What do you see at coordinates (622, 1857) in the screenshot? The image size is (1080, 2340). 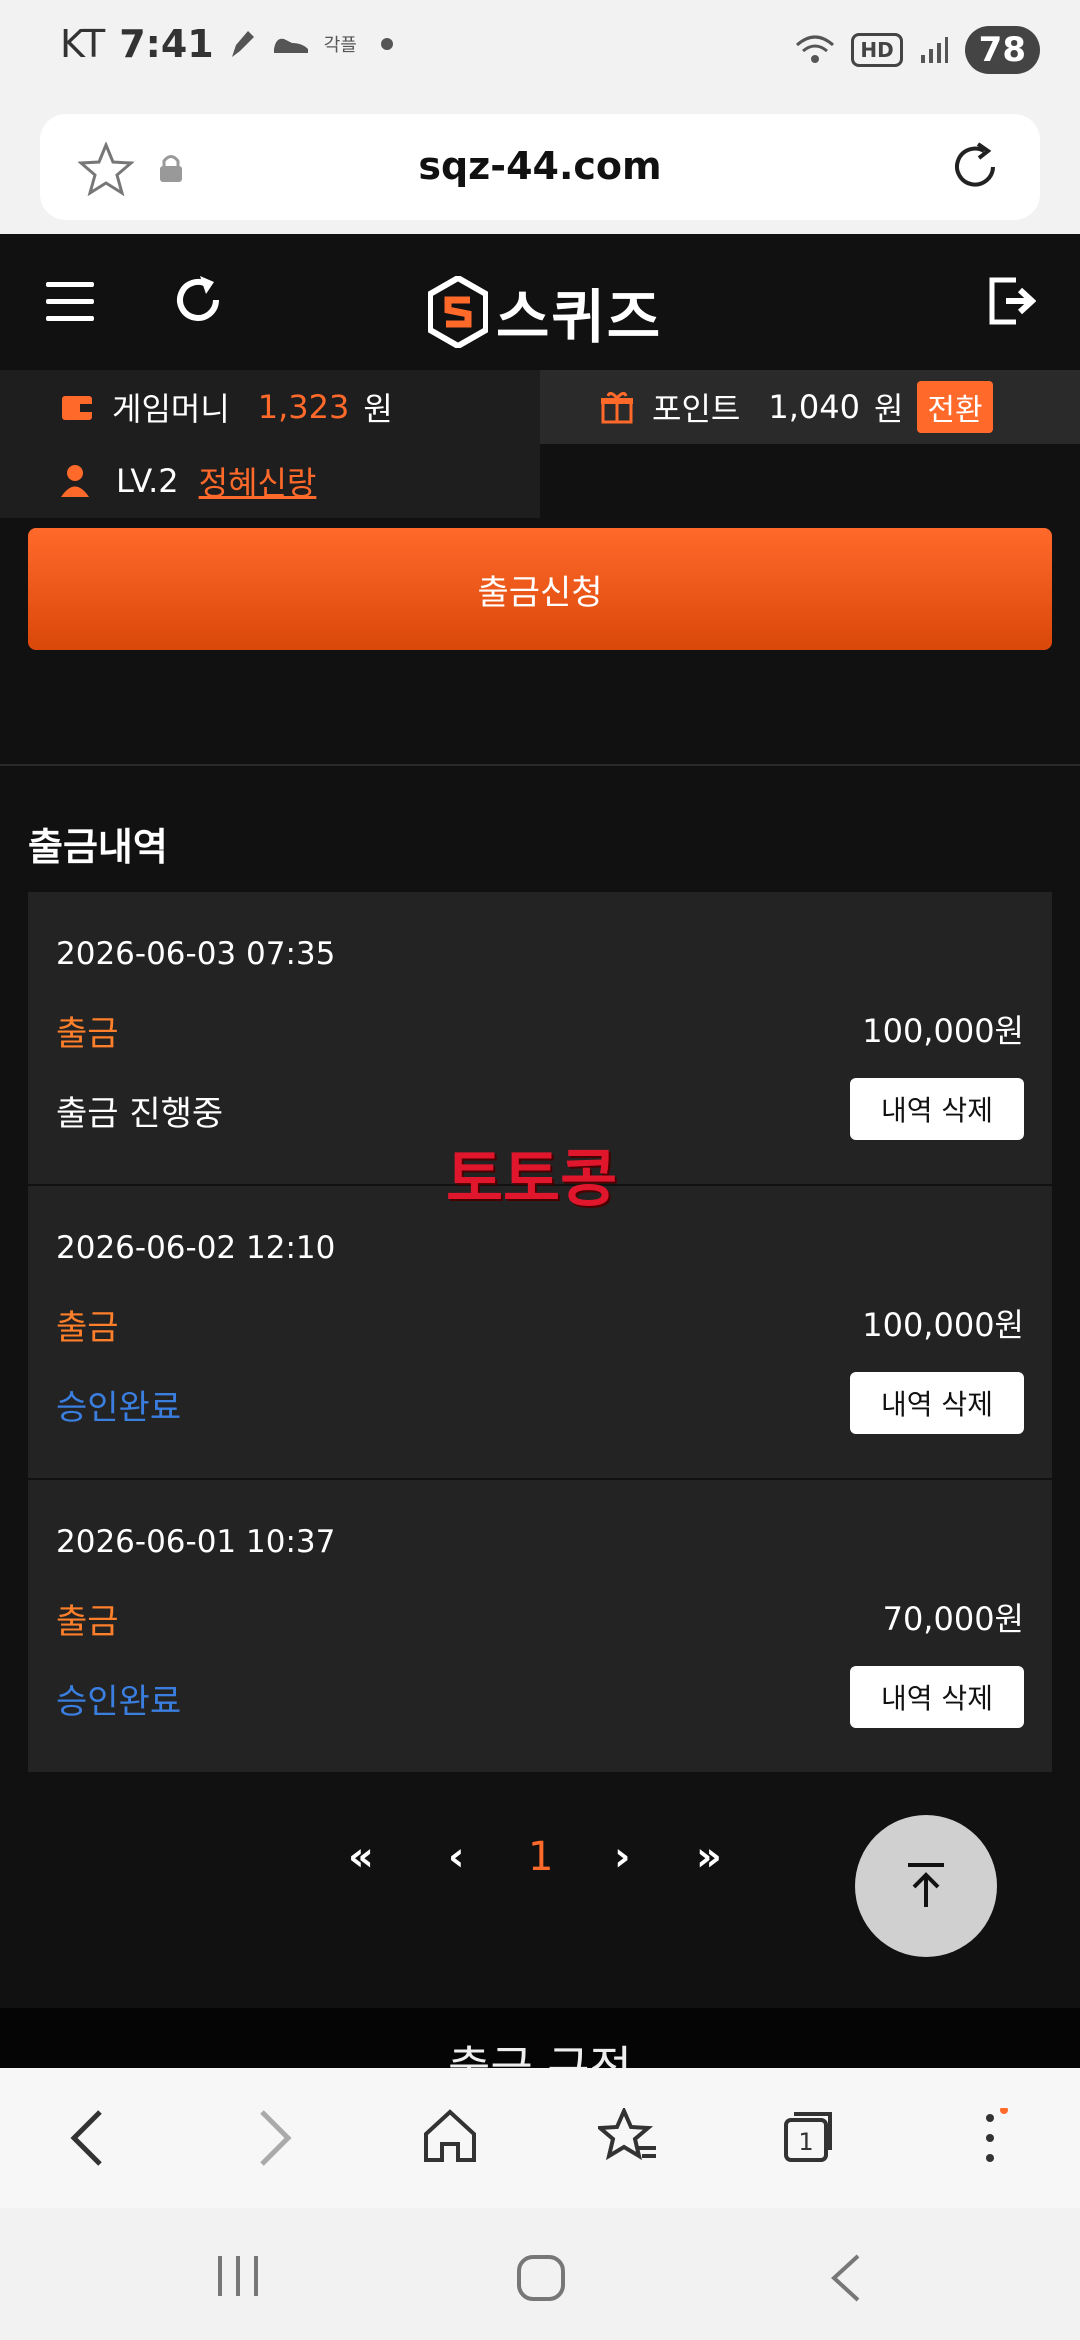 I see `next-page-button: ›` at bounding box center [622, 1857].